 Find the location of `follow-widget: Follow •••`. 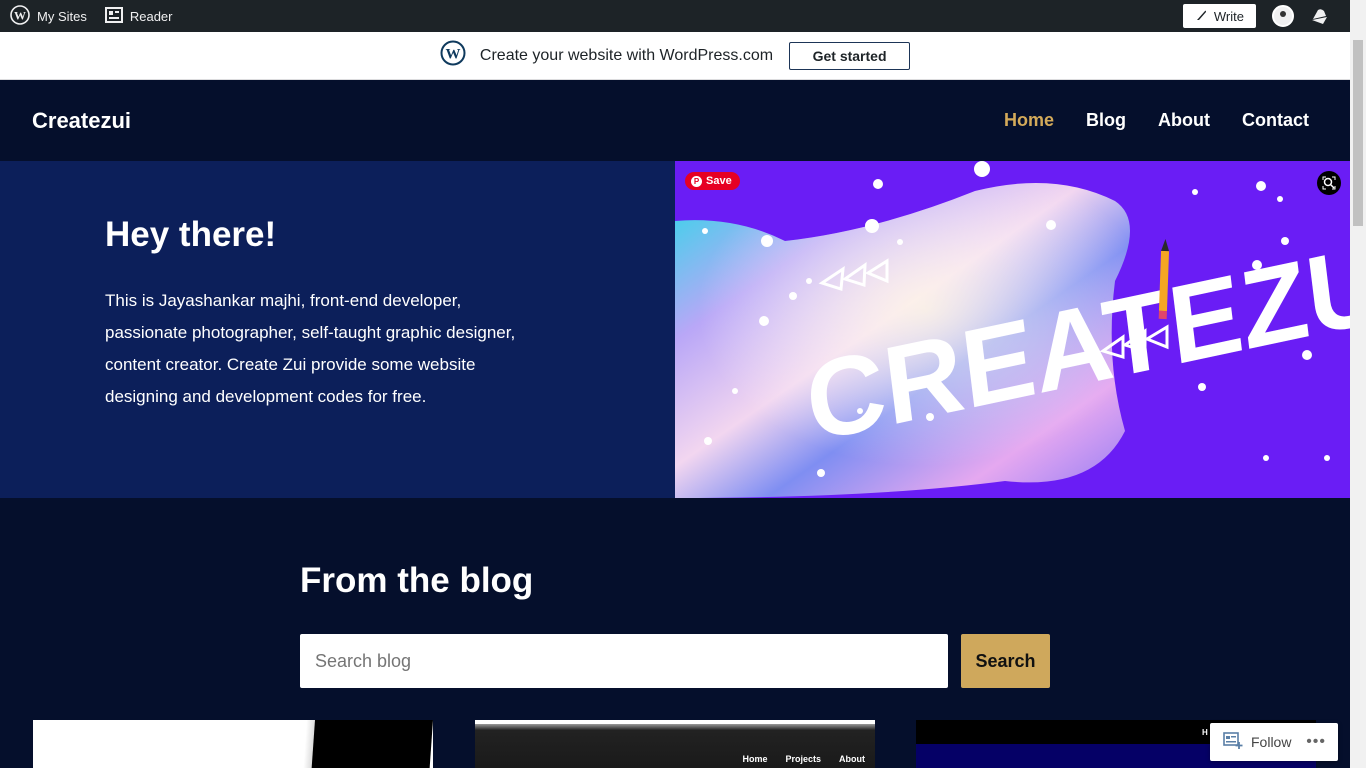

follow-widget: Follow ••• is located at coordinates (1274, 742).